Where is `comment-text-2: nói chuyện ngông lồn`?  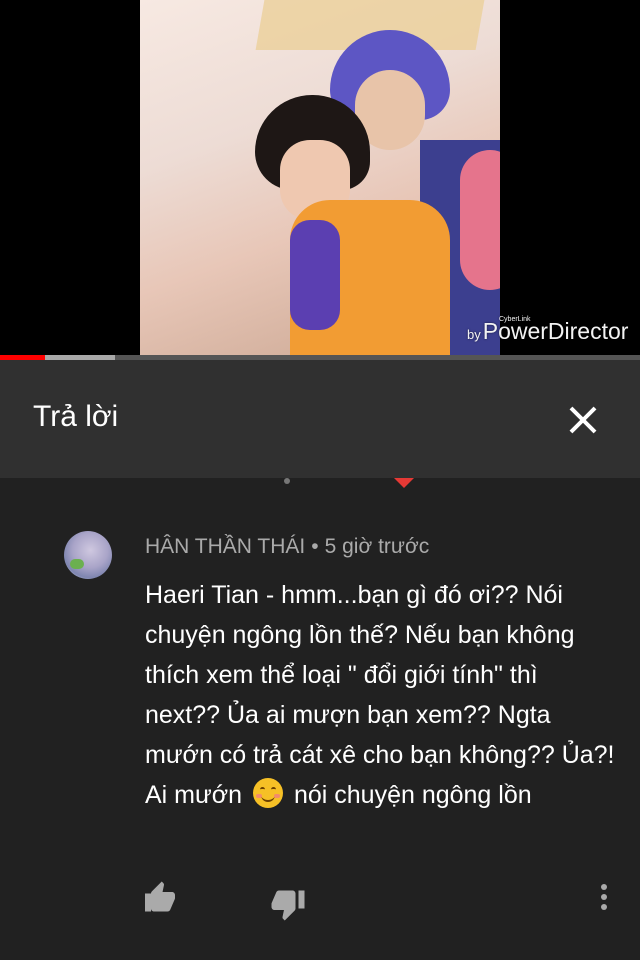
comment-text-2: nói chuyện ngông lồn is located at coordinates (412, 795).